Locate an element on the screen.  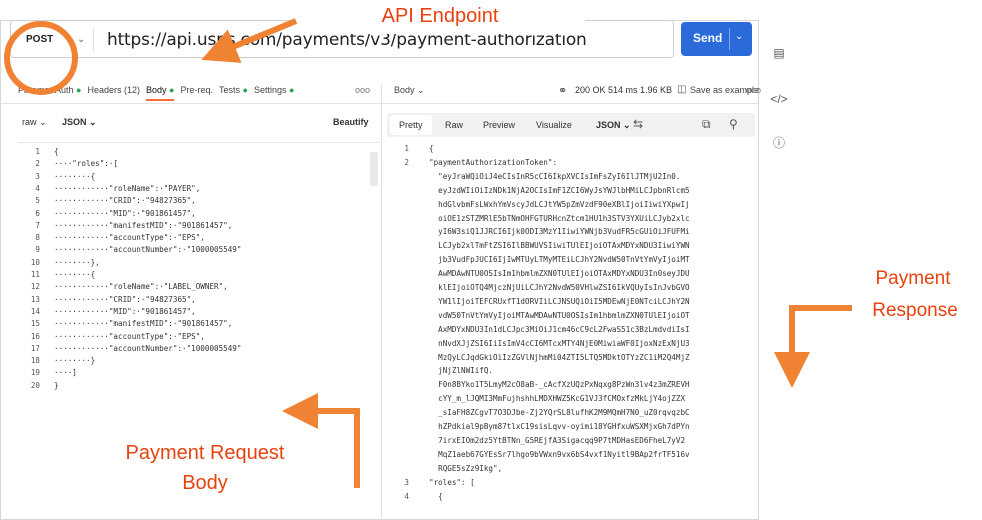
code-line: 16 ············"accountType":·"EPS", is located at coordinates (199, 337).